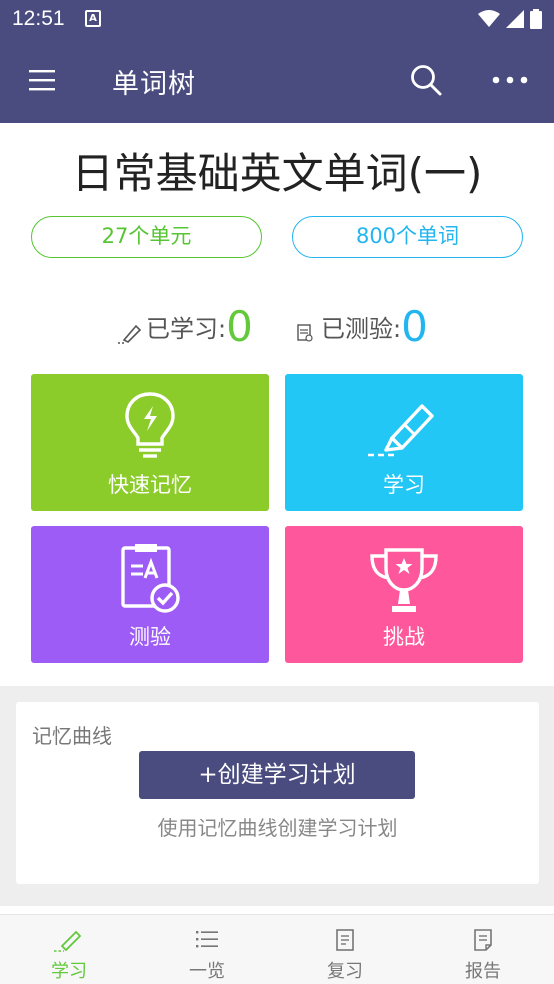  What do you see at coordinates (345, 971) in the screenshot?
I see `nav-label-review: 复习` at bounding box center [345, 971].